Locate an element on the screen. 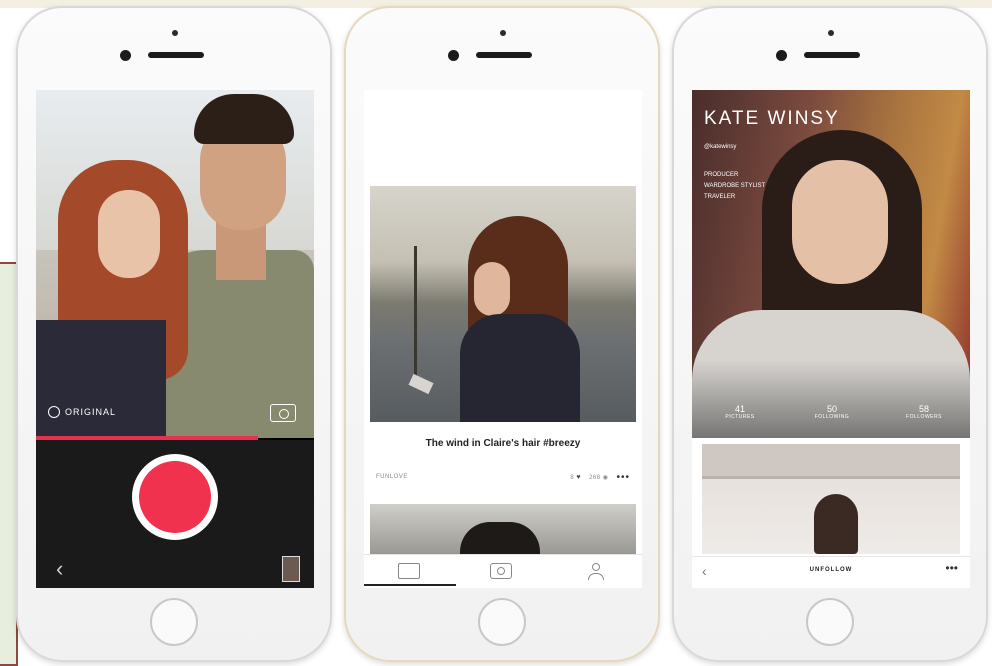  flip-camera-icon is located at coordinates (283, 413).